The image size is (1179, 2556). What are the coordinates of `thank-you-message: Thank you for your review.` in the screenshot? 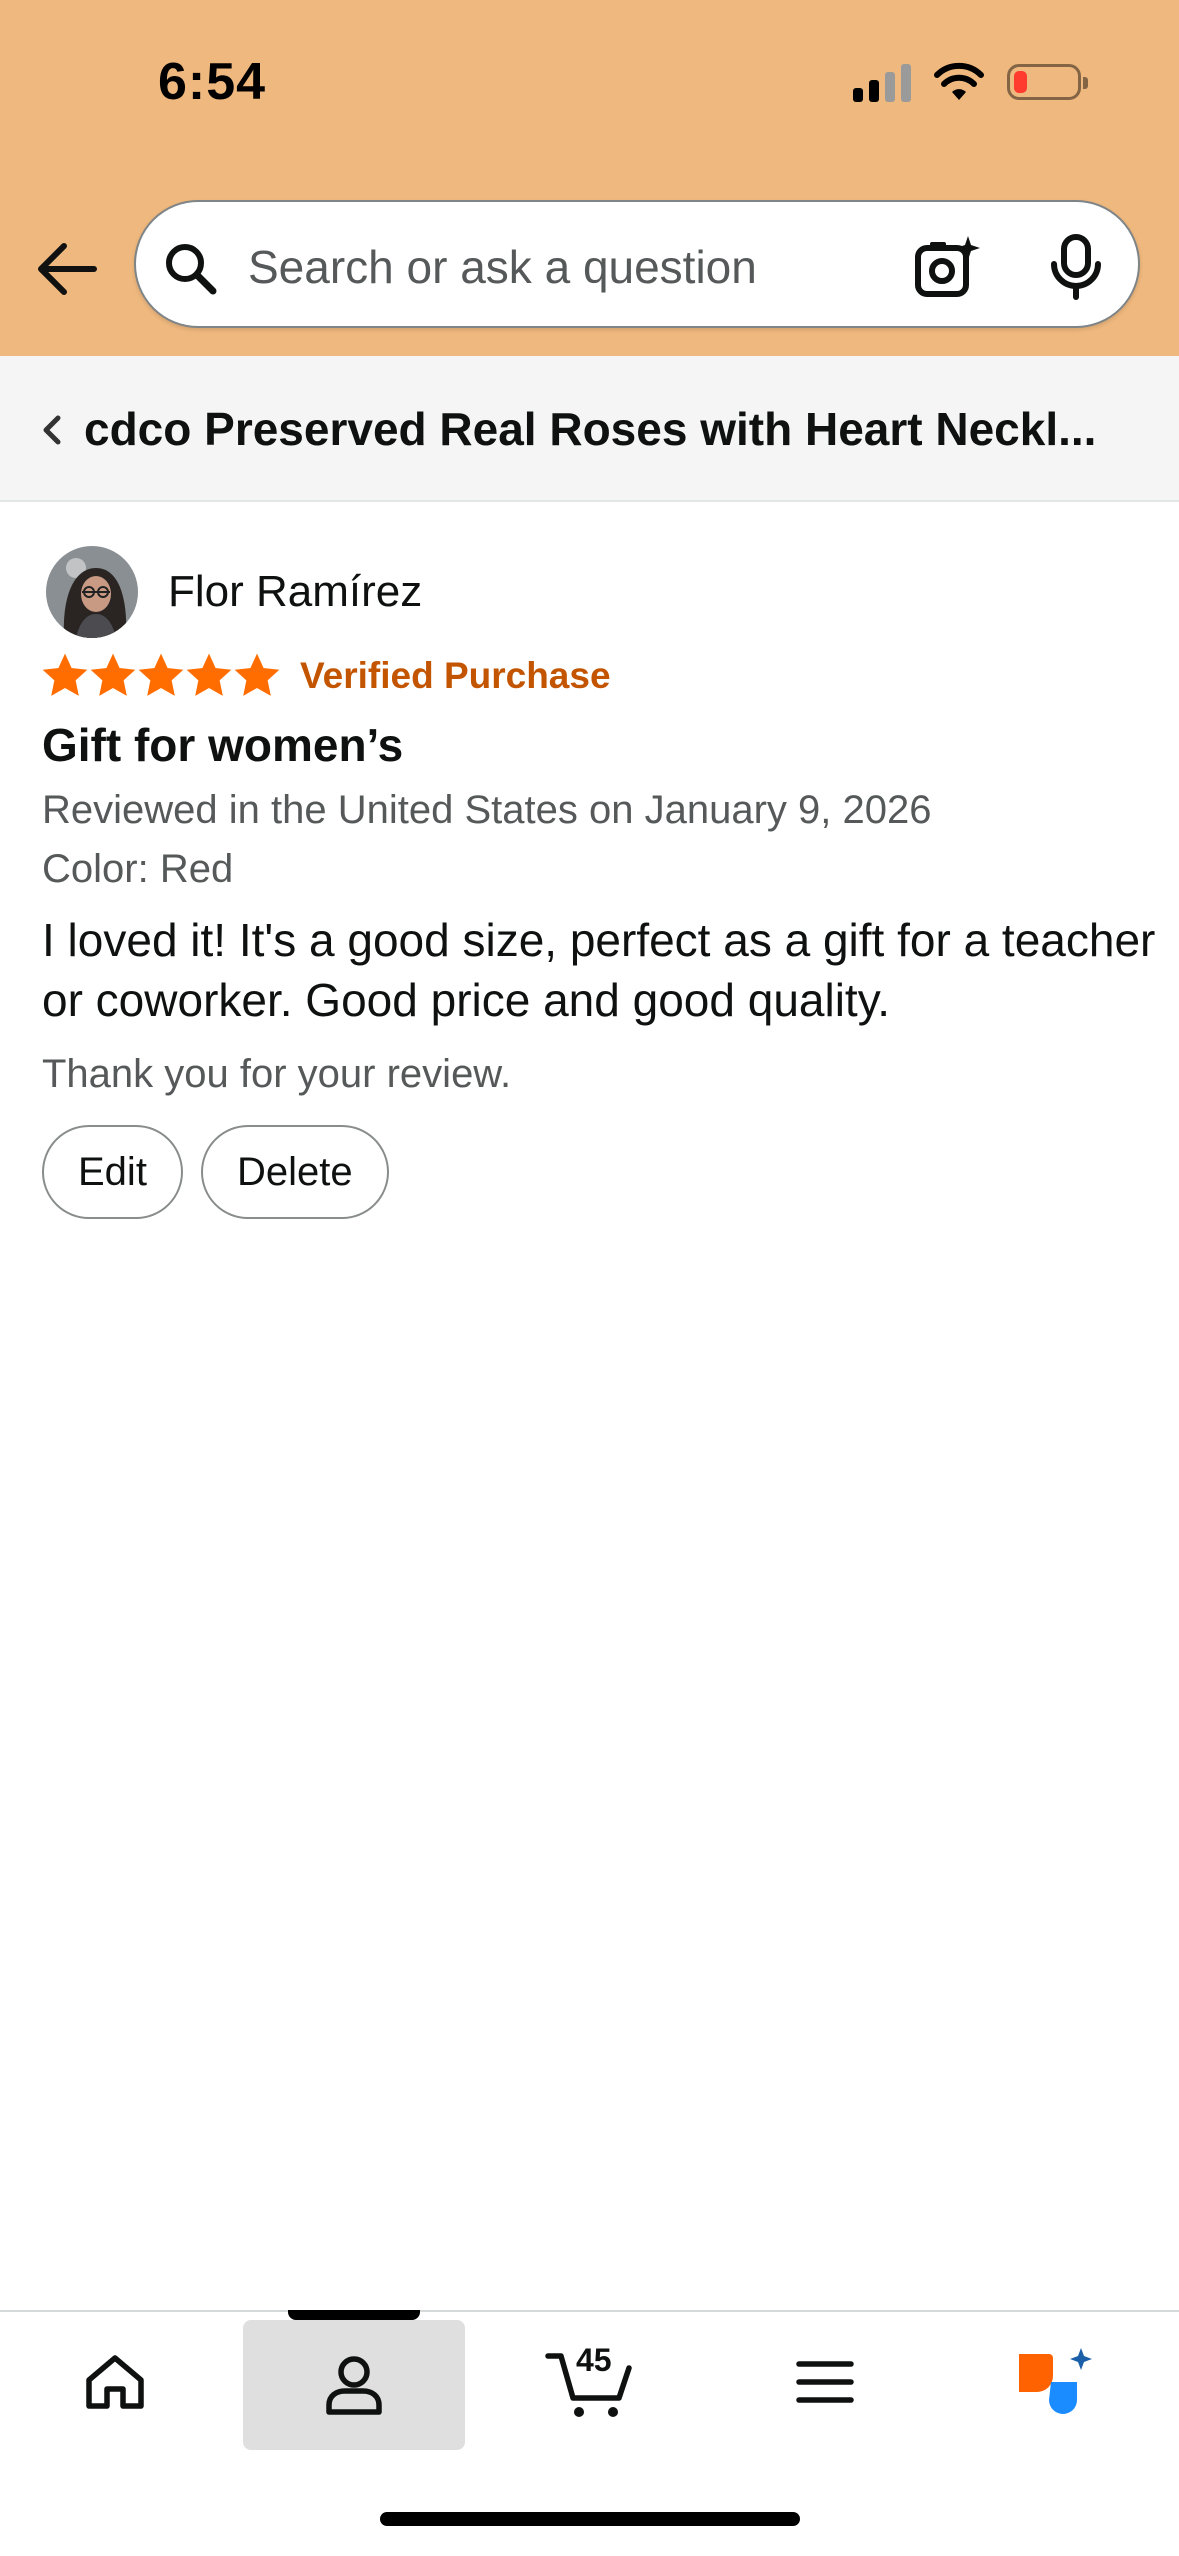 It's located at (277, 1074).